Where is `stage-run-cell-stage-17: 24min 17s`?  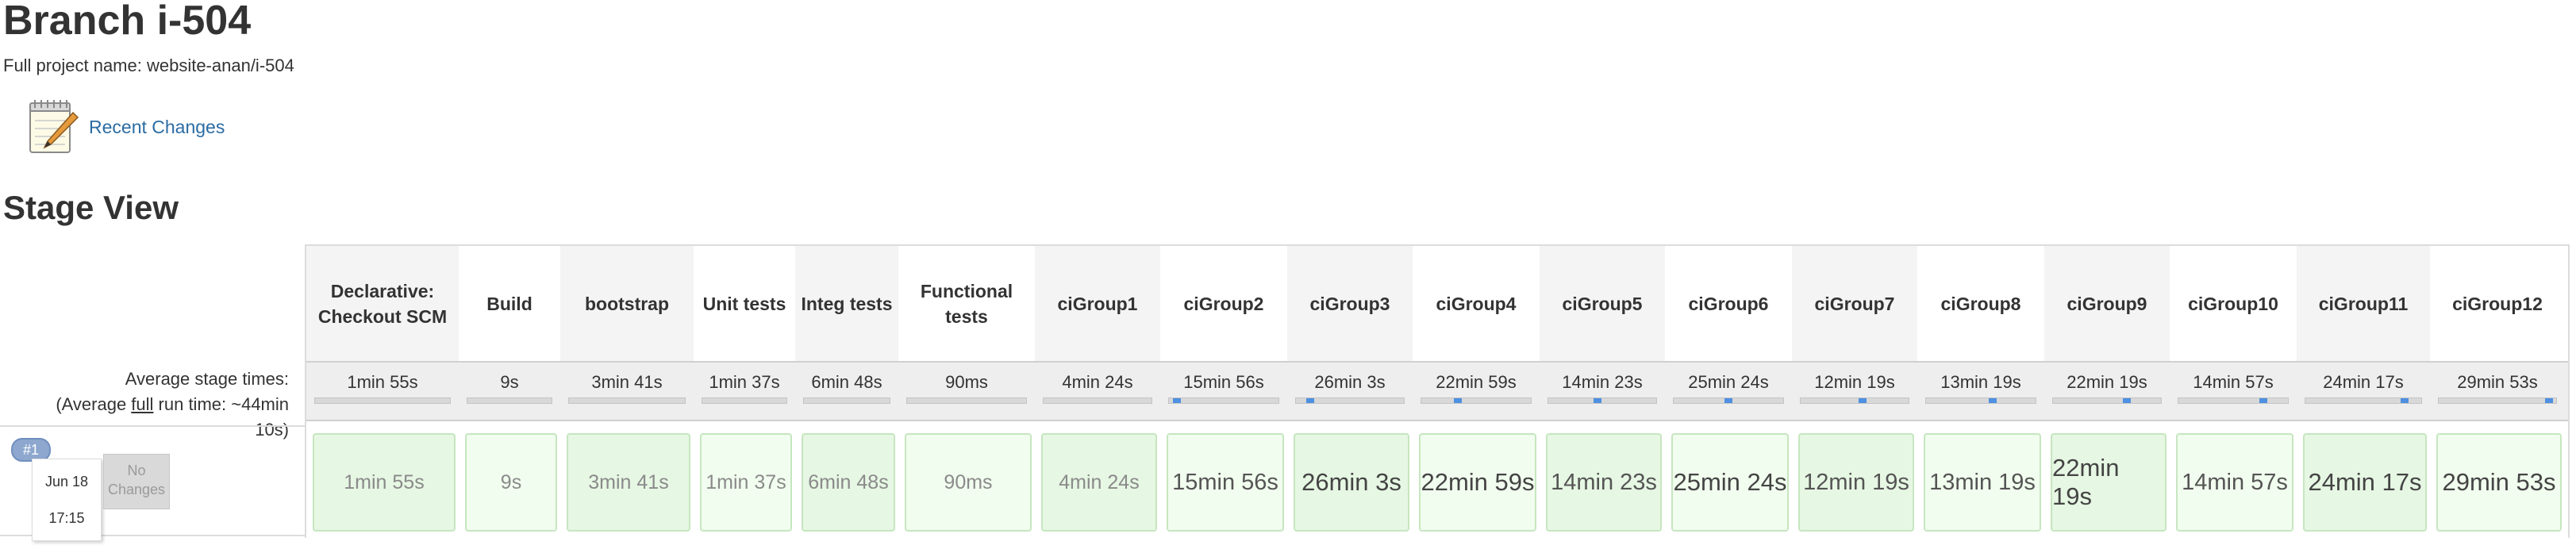 stage-run-cell-stage-17: 24min 17s is located at coordinates (2363, 481).